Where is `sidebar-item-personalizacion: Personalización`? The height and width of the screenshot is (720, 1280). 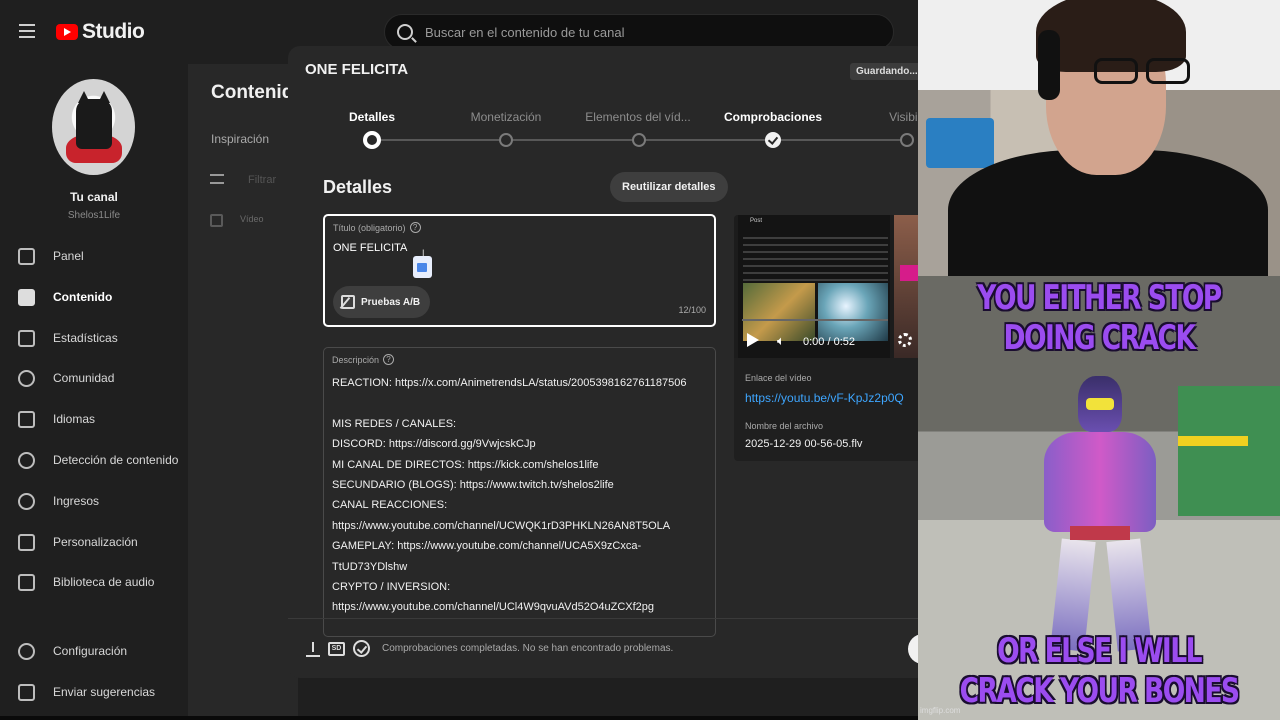 sidebar-item-personalizacion: Personalización is located at coordinates (94, 542).